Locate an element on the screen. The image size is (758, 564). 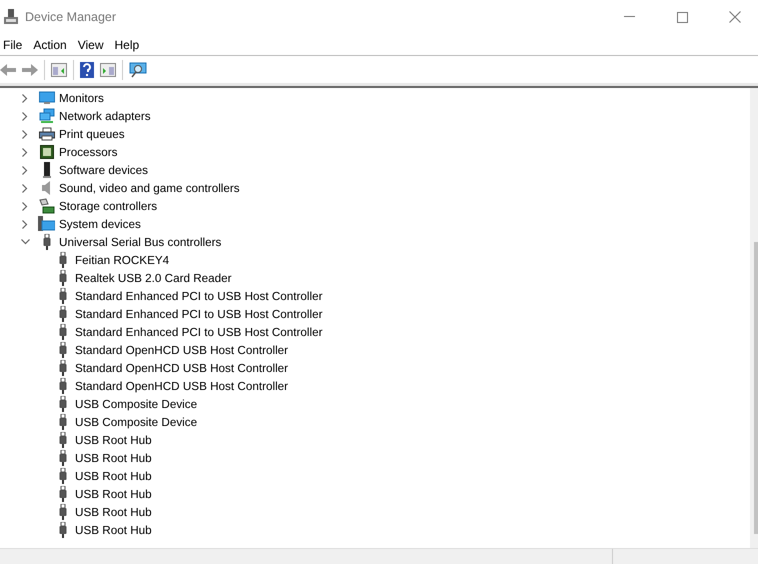
monitor-scan-icon is located at coordinates (138, 70).